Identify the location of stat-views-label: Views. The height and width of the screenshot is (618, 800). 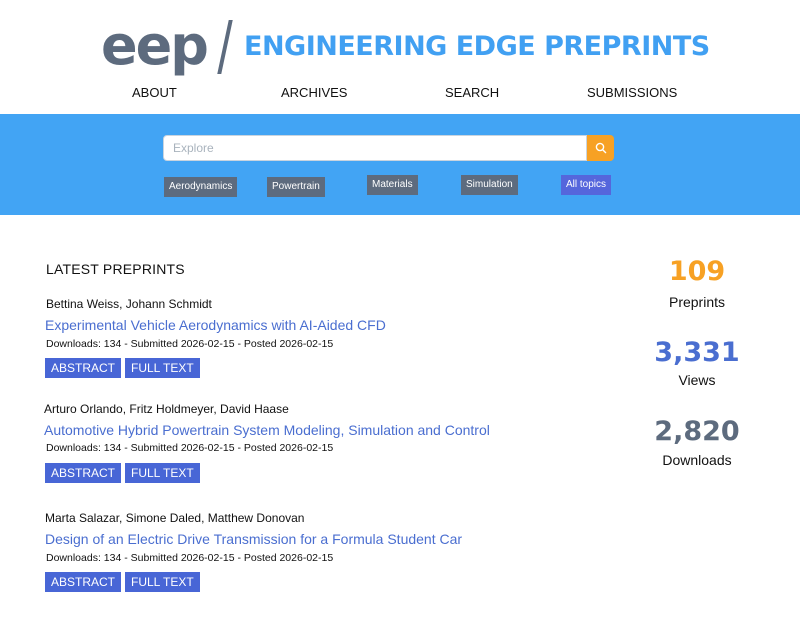
(697, 380).